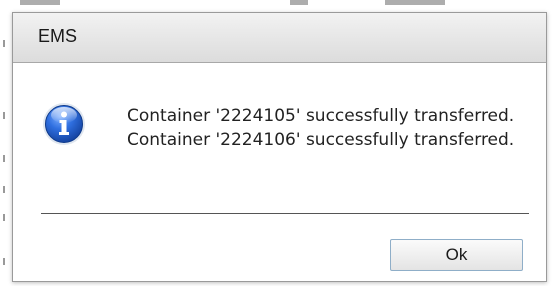 This screenshot has width=553, height=286. What do you see at coordinates (456, 255) in the screenshot?
I see `ok-button: Ok` at bounding box center [456, 255].